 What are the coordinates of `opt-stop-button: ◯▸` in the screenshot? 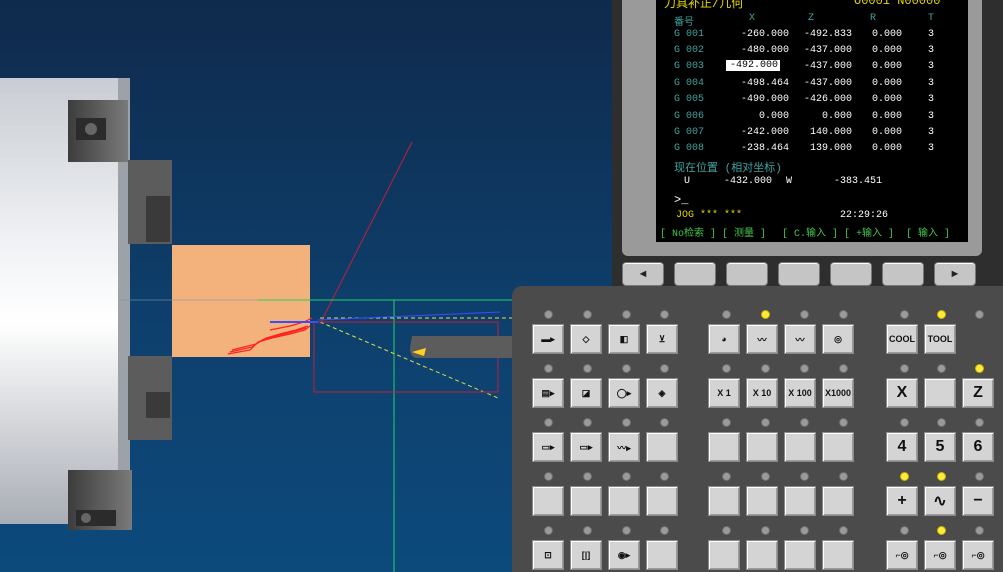 It's located at (624, 393).